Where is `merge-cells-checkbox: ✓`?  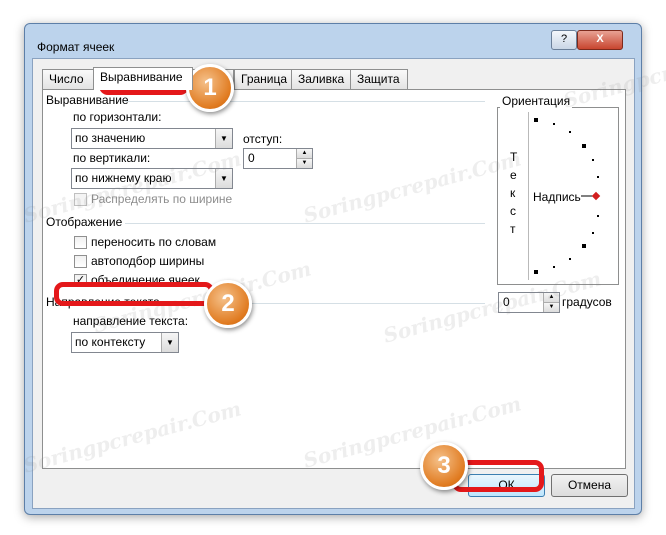 merge-cells-checkbox: ✓ is located at coordinates (80, 280).